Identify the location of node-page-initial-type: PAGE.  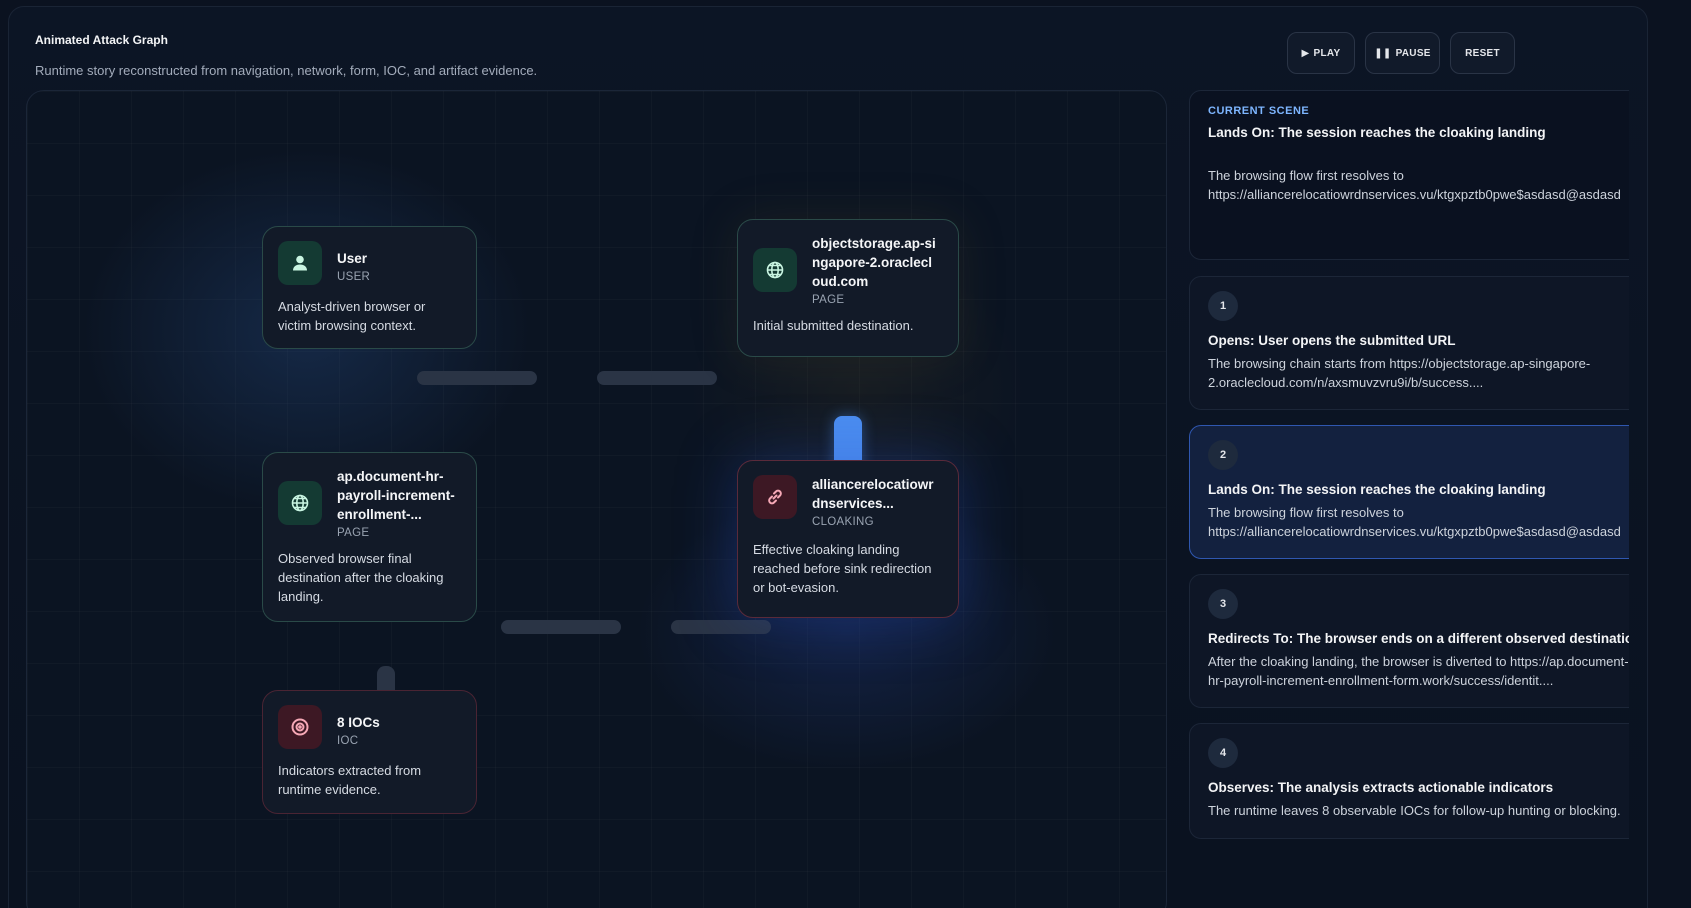
(828, 300).